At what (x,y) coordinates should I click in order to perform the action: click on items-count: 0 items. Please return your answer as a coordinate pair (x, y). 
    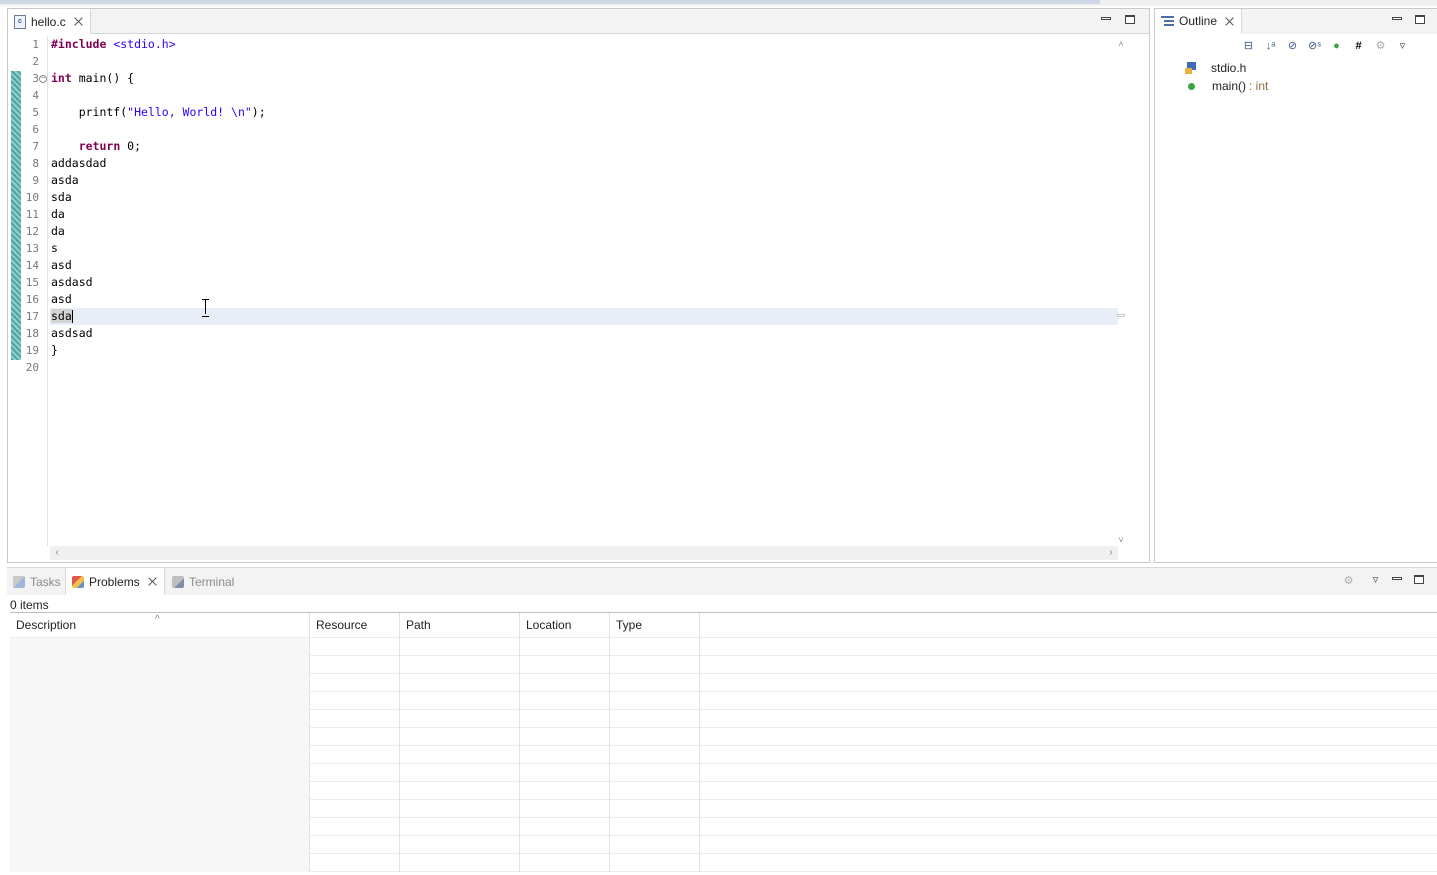
    Looking at the image, I should click on (29, 605).